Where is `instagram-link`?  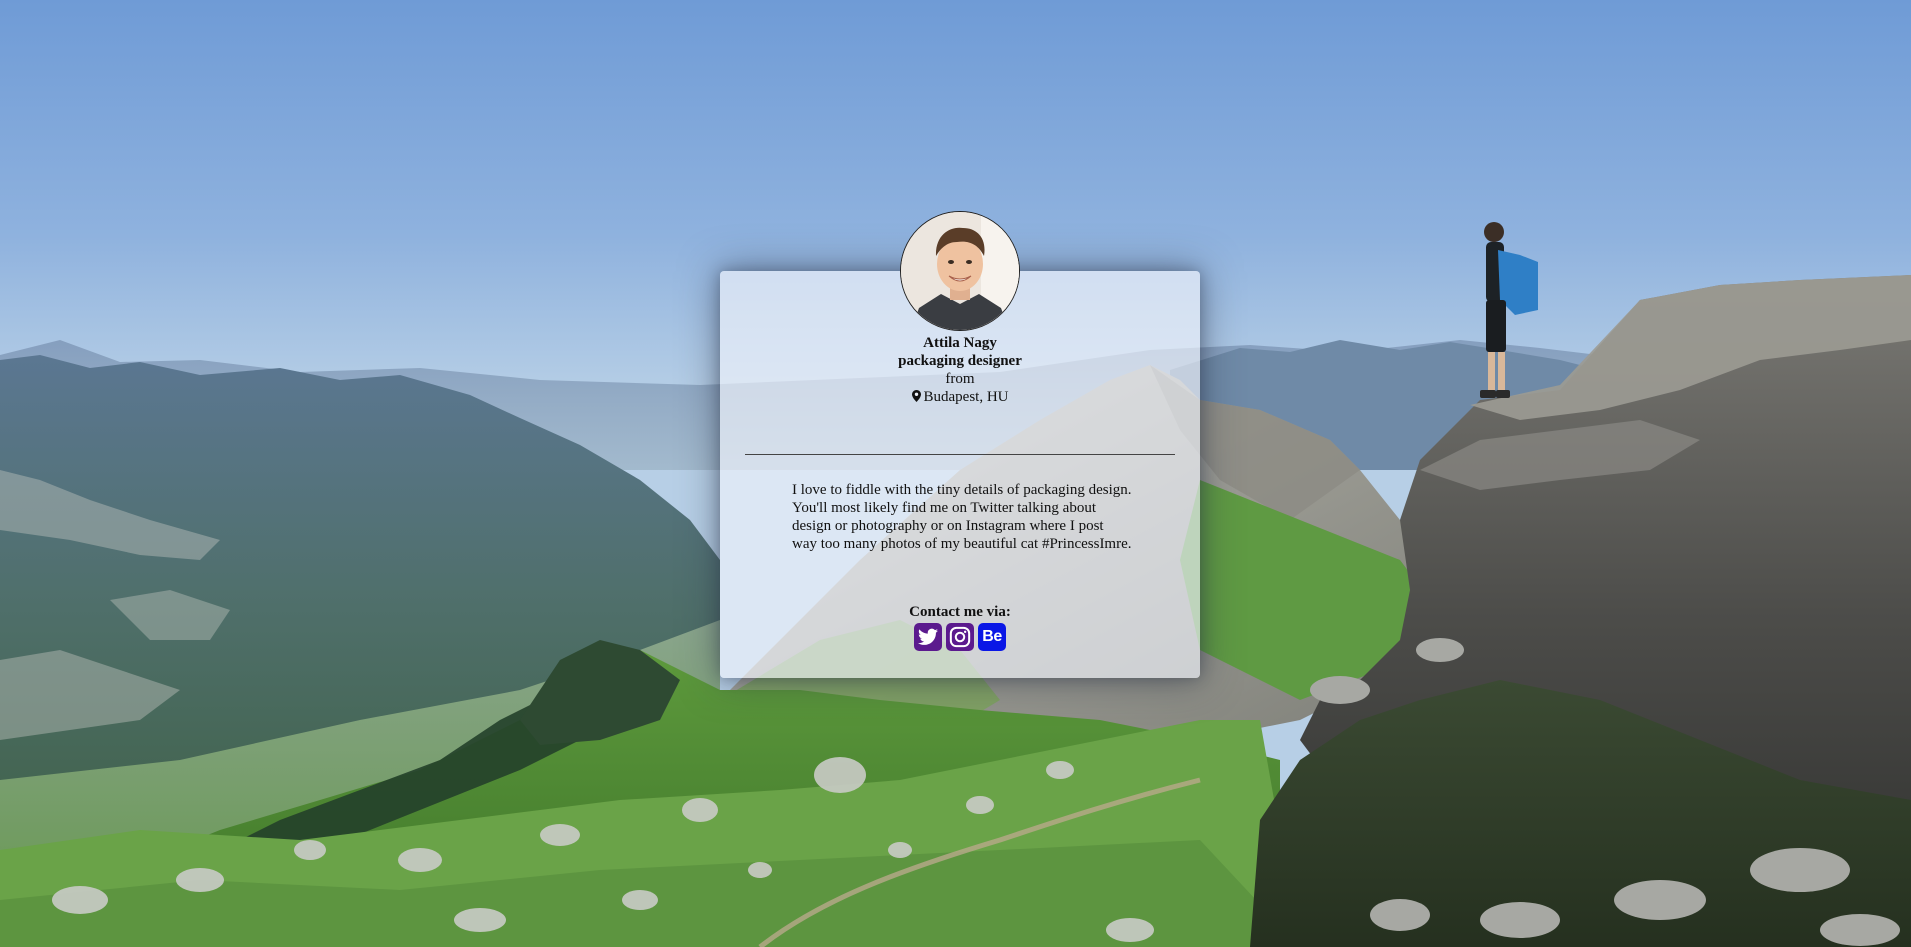
instagram-link is located at coordinates (960, 637).